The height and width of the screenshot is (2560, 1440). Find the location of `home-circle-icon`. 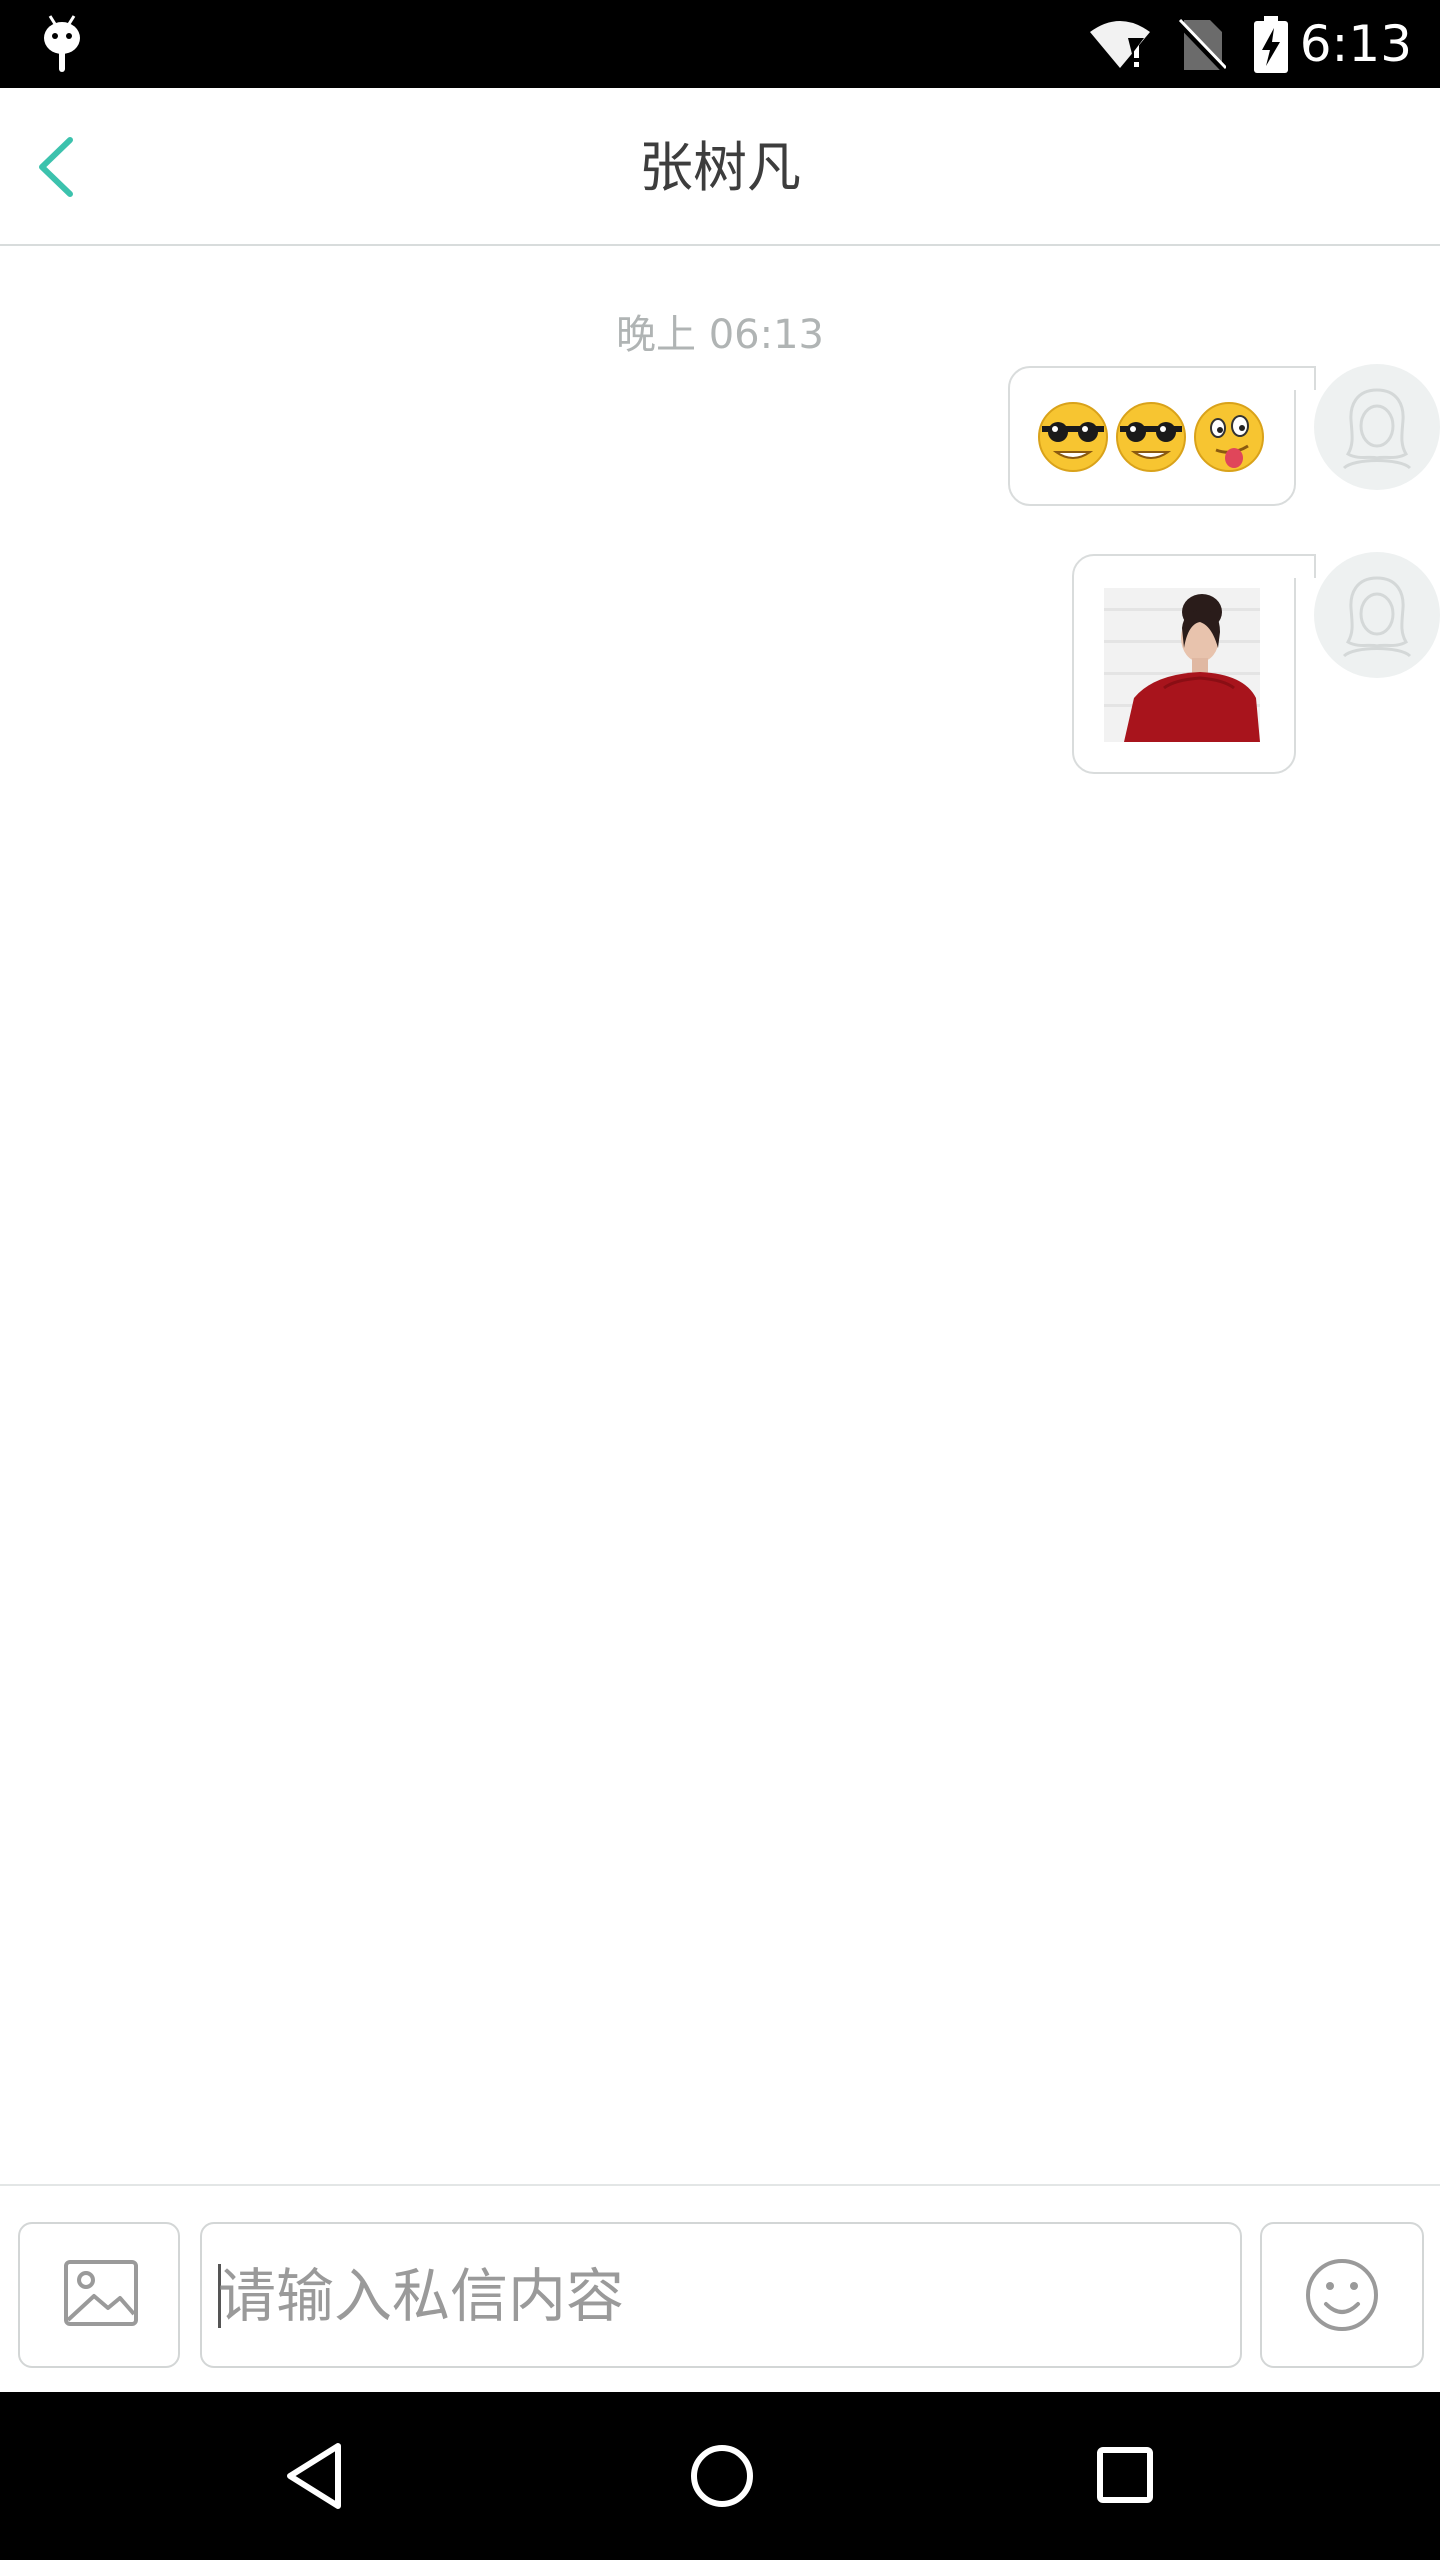

home-circle-icon is located at coordinates (722, 2476).